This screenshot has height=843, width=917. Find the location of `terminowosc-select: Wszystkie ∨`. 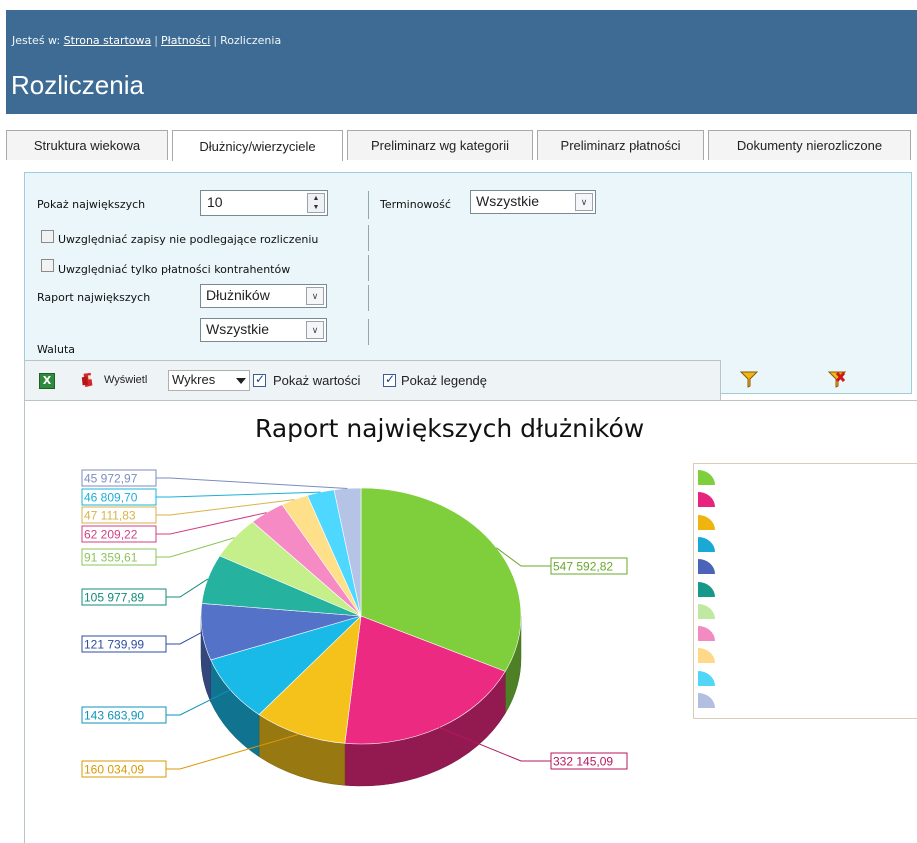

terminowosc-select: Wszystkie ∨ is located at coordinates (533, 202).